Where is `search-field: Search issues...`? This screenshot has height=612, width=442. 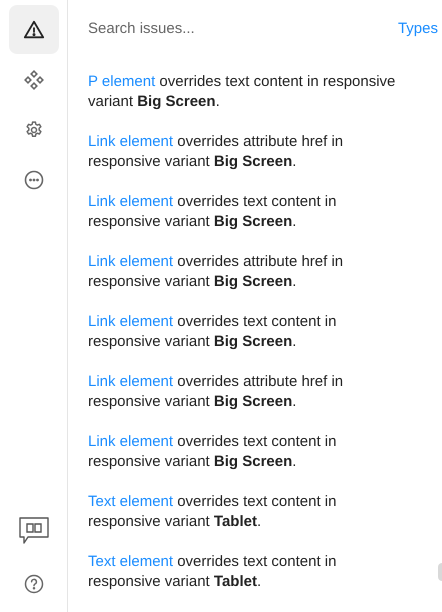
search-field: Search issues... is located at coordinates (188, 29).